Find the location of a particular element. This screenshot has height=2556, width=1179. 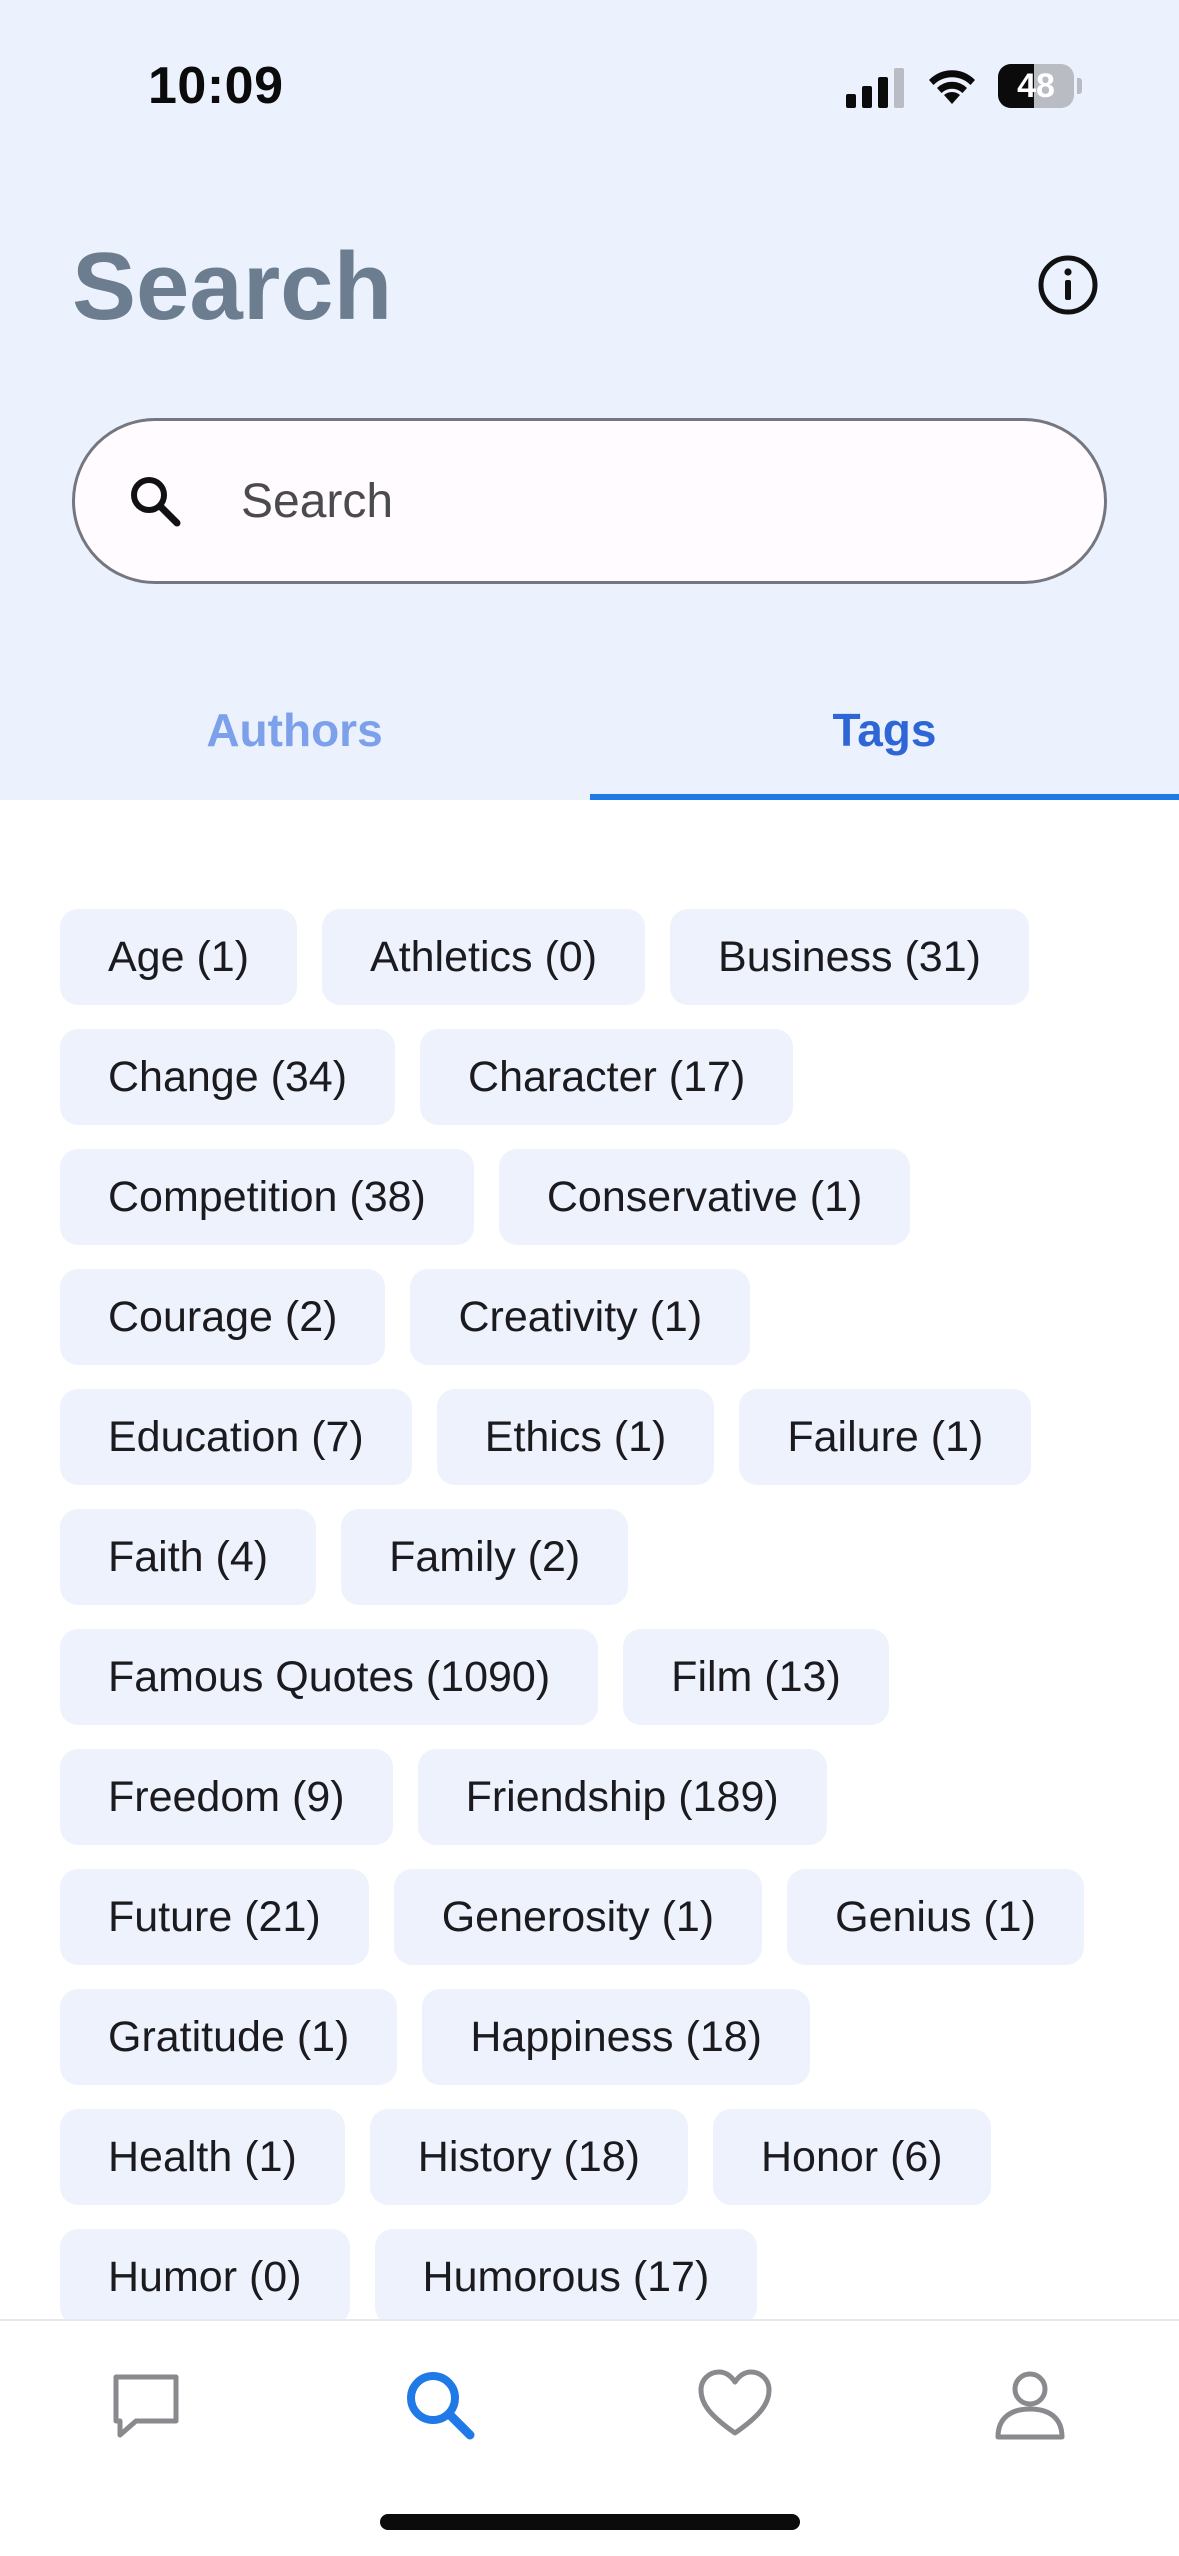

chat-bubble-icon is located at coordinates (146, 2405).